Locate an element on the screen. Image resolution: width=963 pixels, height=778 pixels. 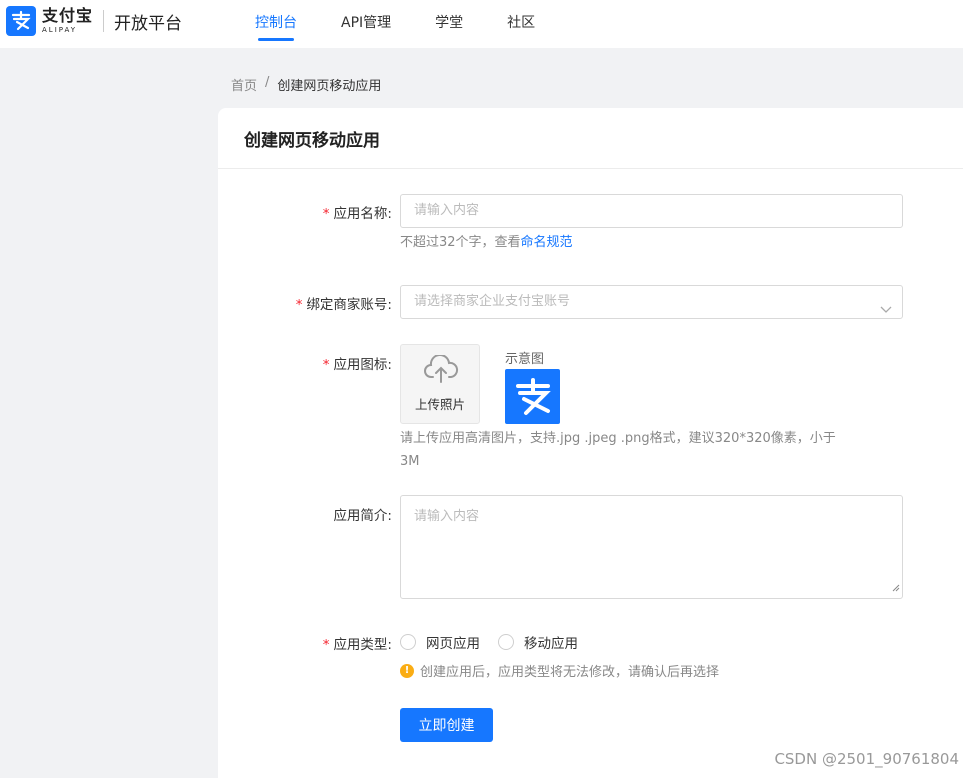
title-divider is located at coordinates (590, 168).